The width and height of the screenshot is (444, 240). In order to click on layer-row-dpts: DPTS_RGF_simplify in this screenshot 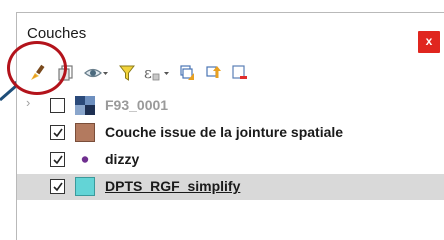, I will do `click(230, 187)`.